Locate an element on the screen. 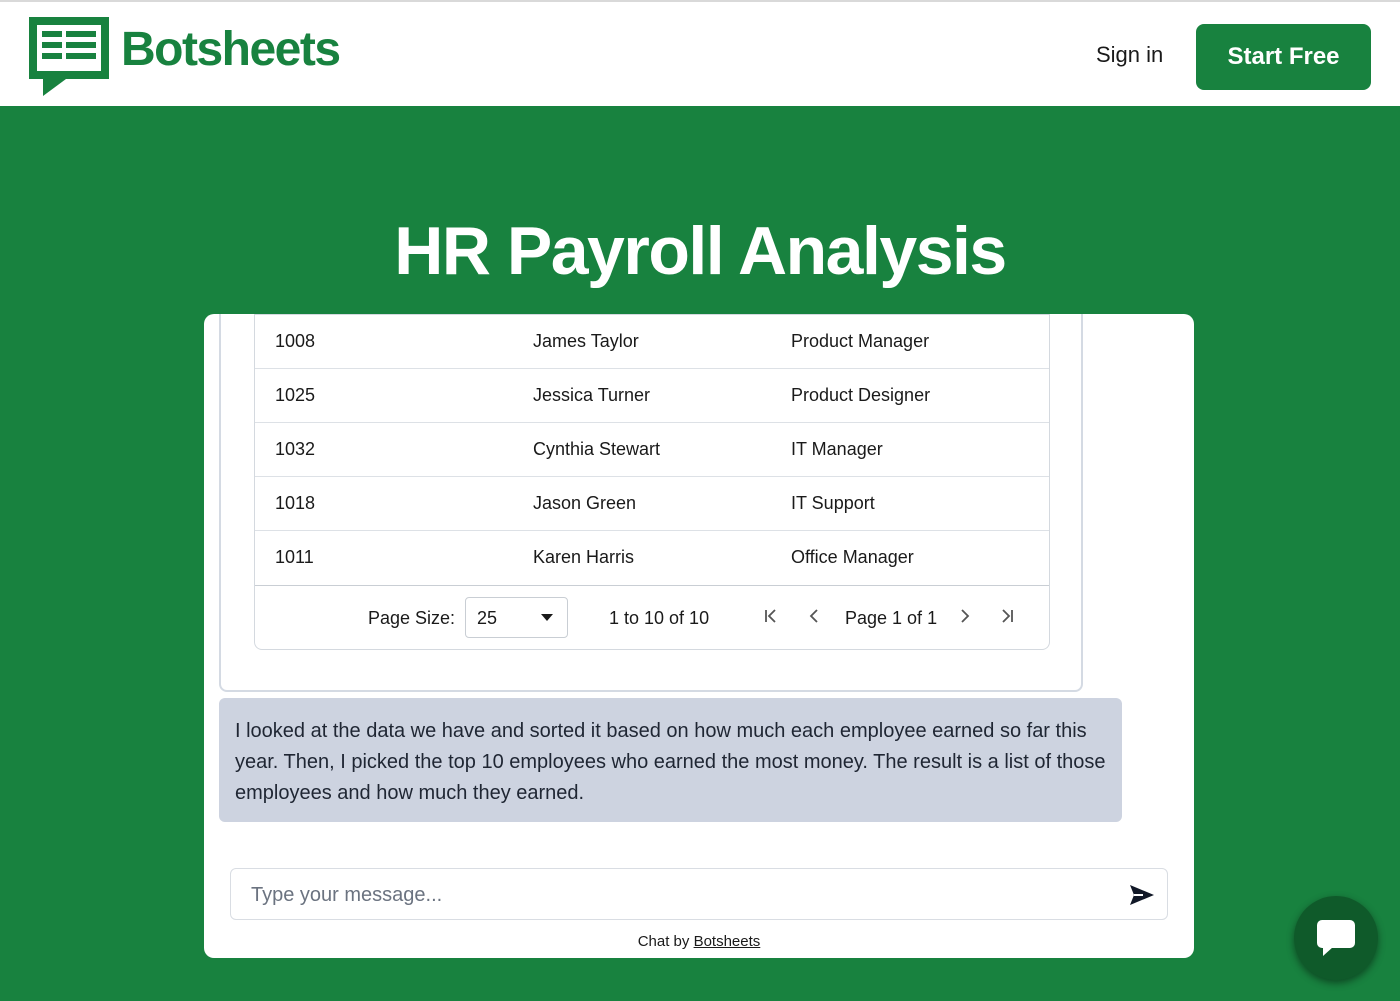  page-indicator: Page 1 of 1 is located at coordinates (891, 618).